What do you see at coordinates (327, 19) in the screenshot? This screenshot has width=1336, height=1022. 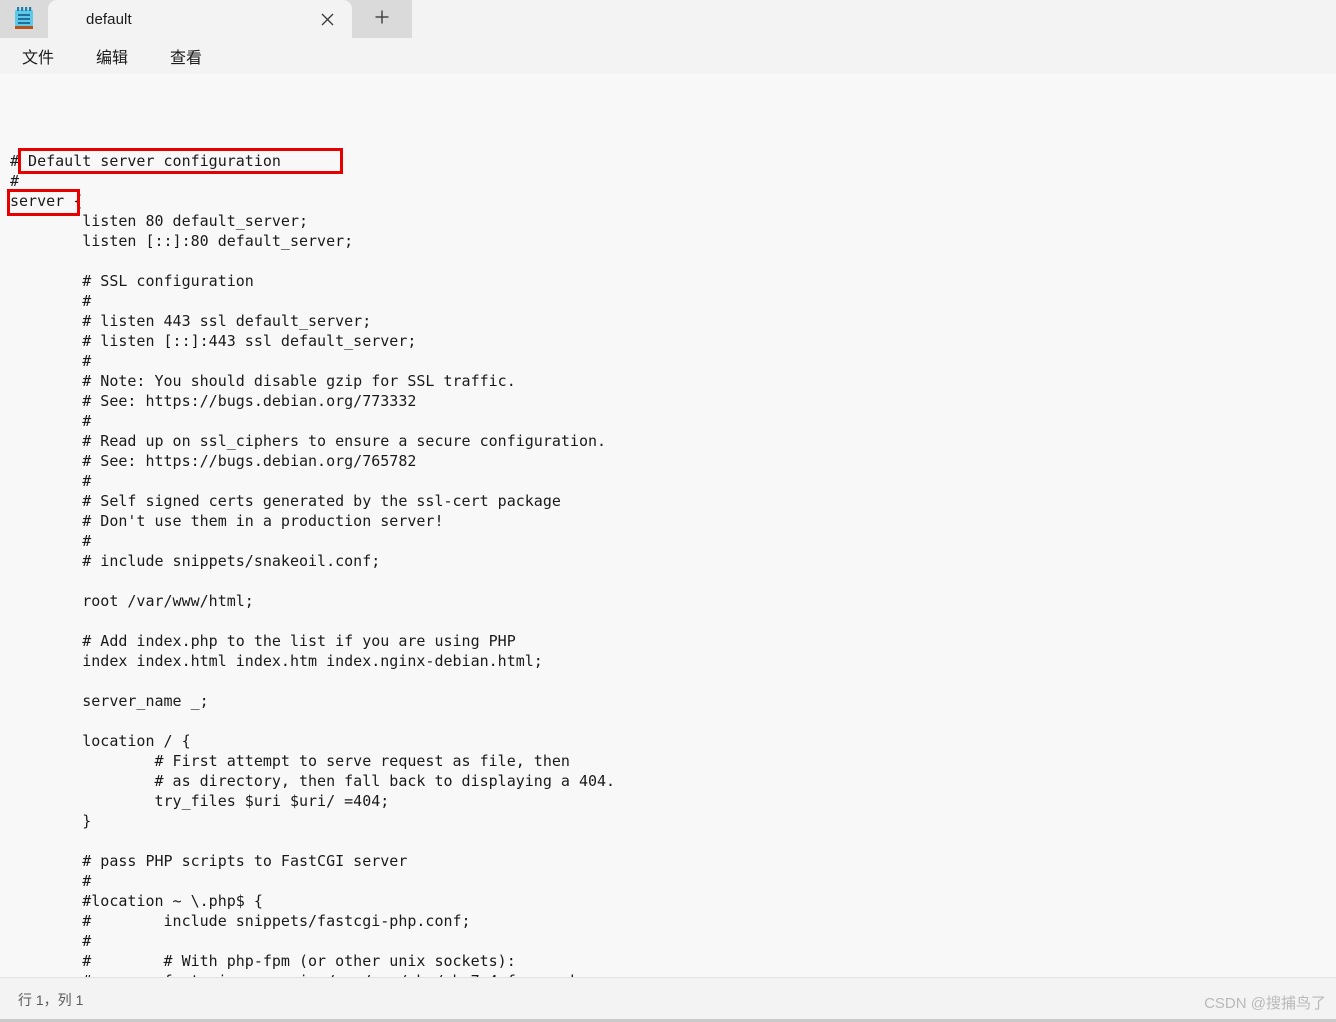 I see `close-icon` at bounding box center [327, 19].